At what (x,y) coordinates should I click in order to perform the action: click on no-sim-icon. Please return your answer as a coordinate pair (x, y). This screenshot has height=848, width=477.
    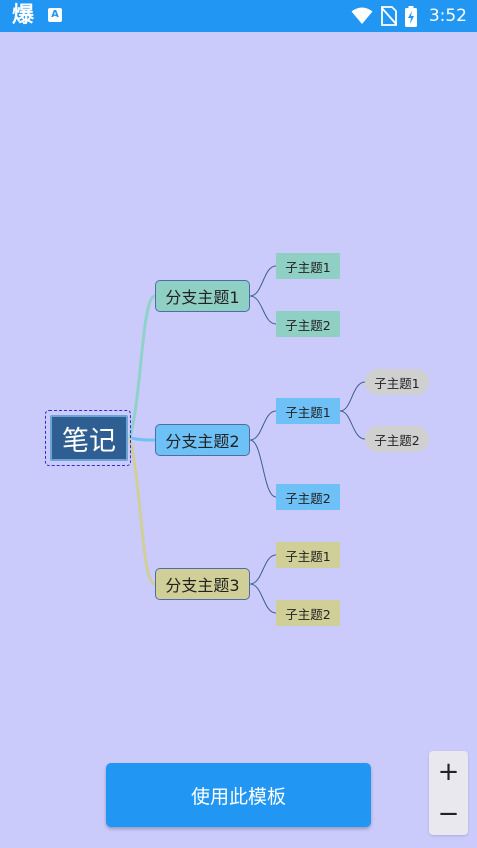
    Looking at the image, I should click on (388, 16).